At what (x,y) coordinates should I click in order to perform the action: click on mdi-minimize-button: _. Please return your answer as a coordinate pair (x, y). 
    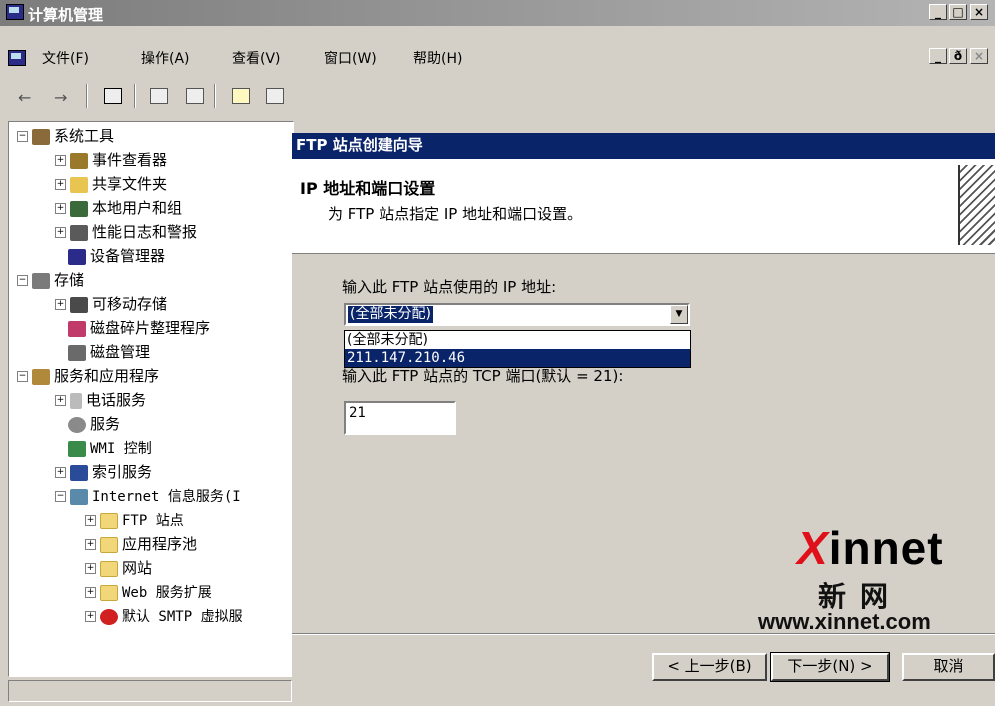
    Looking at the image, I should click on (938, 56).